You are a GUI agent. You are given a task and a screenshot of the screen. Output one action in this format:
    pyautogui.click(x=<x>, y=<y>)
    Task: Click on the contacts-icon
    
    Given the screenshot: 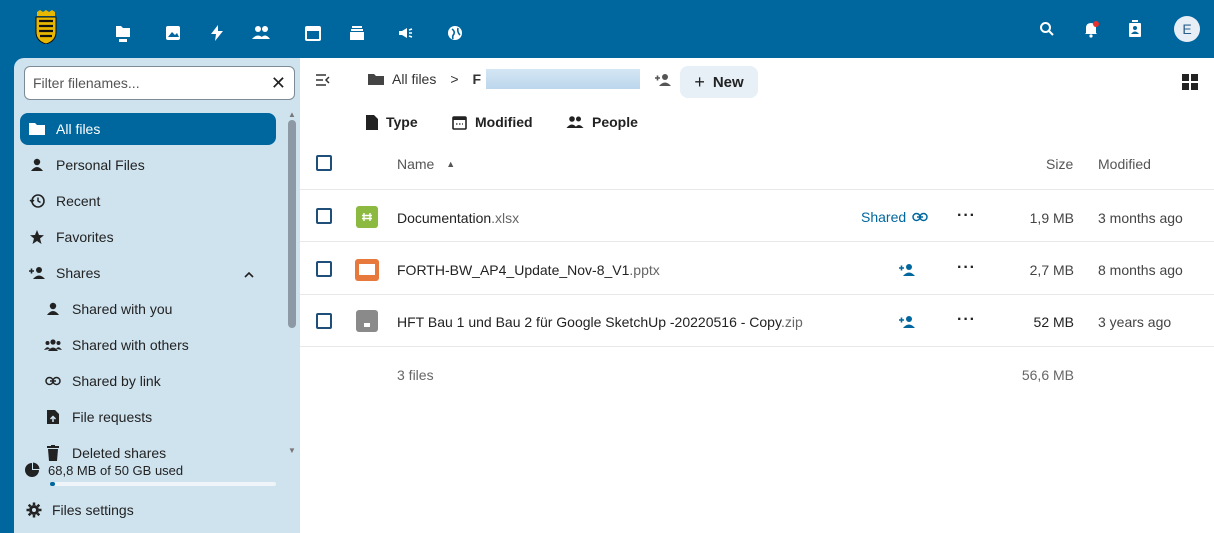 What is the action you would take?
    pyautogui.click(x=261, y=33)
    